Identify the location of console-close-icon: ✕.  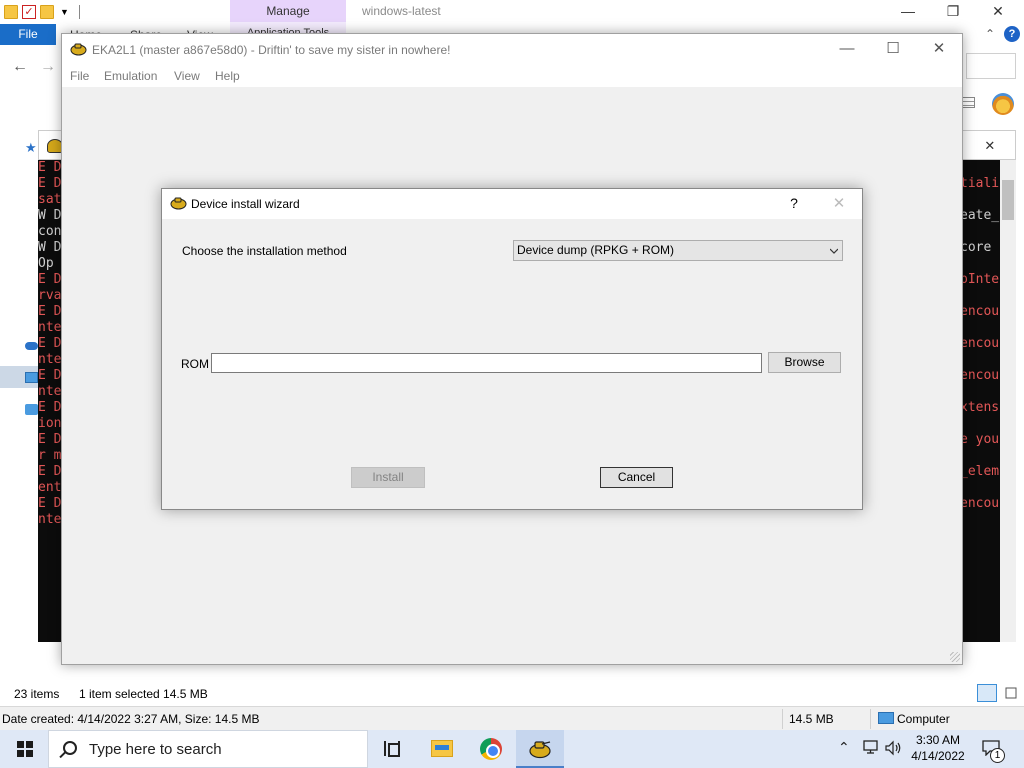
(990, 144).